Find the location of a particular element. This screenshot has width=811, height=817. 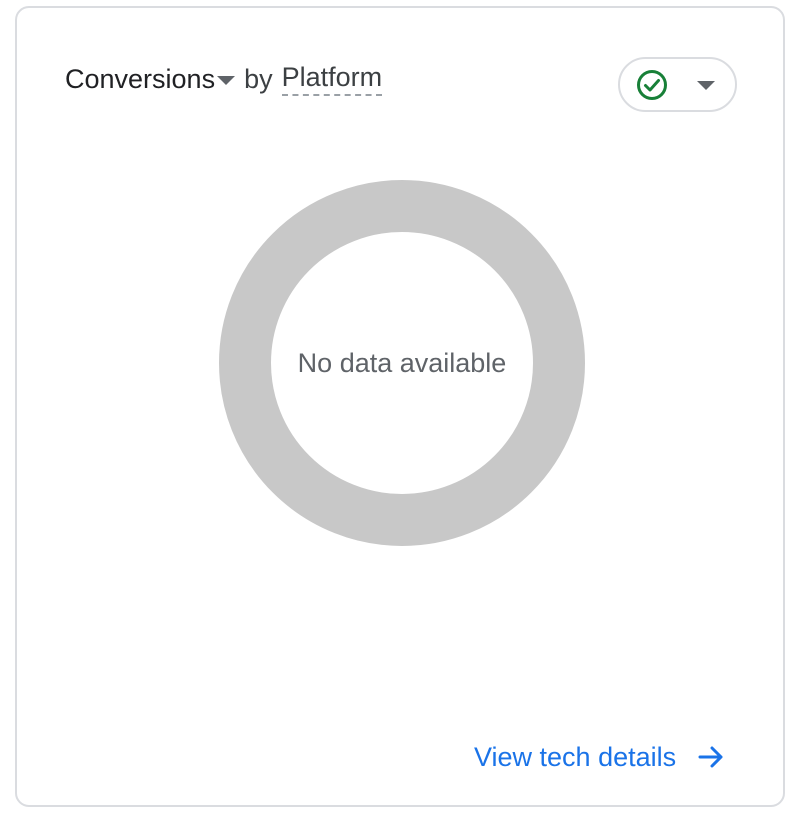

arrow-right-icon is located at coordinates (710, 757).